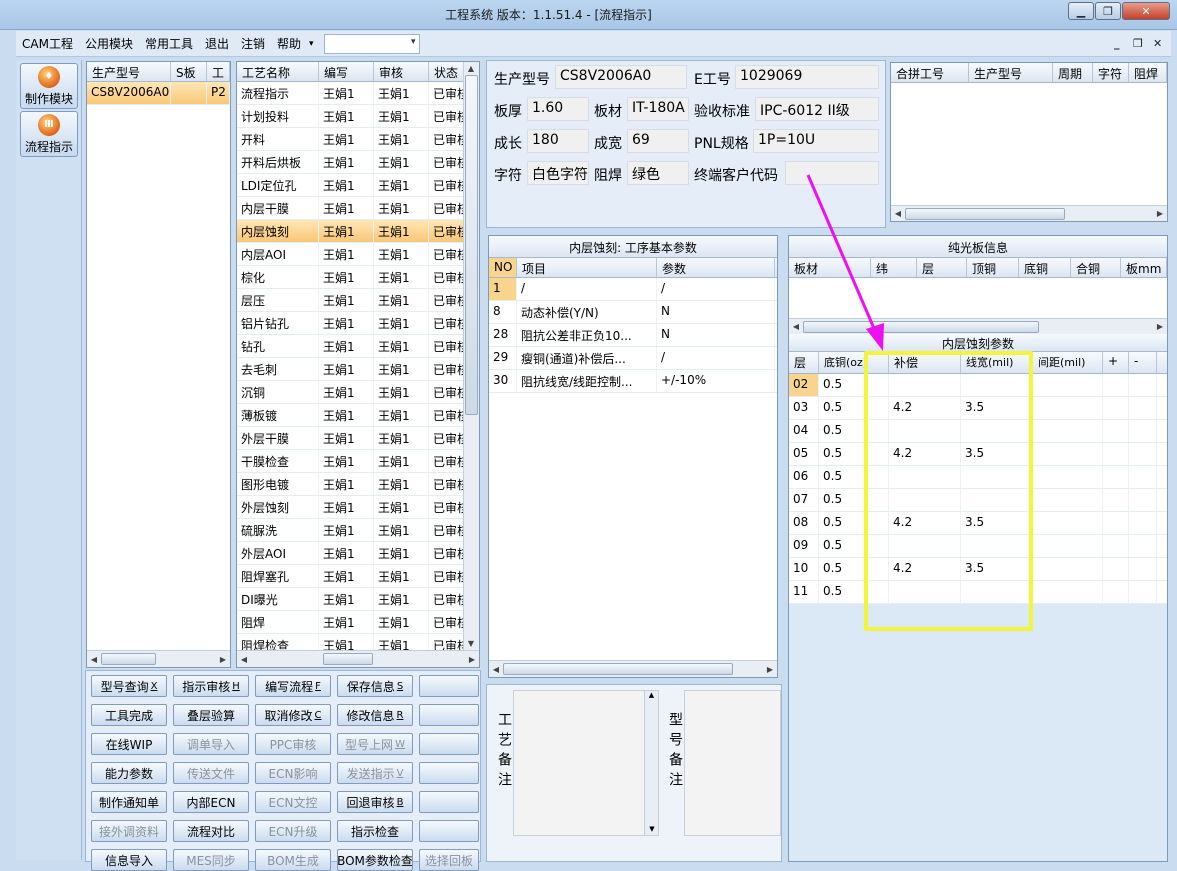 This screenshot has width=1177, height=871. I want to click on column-header: 参数, so click(716, 267).